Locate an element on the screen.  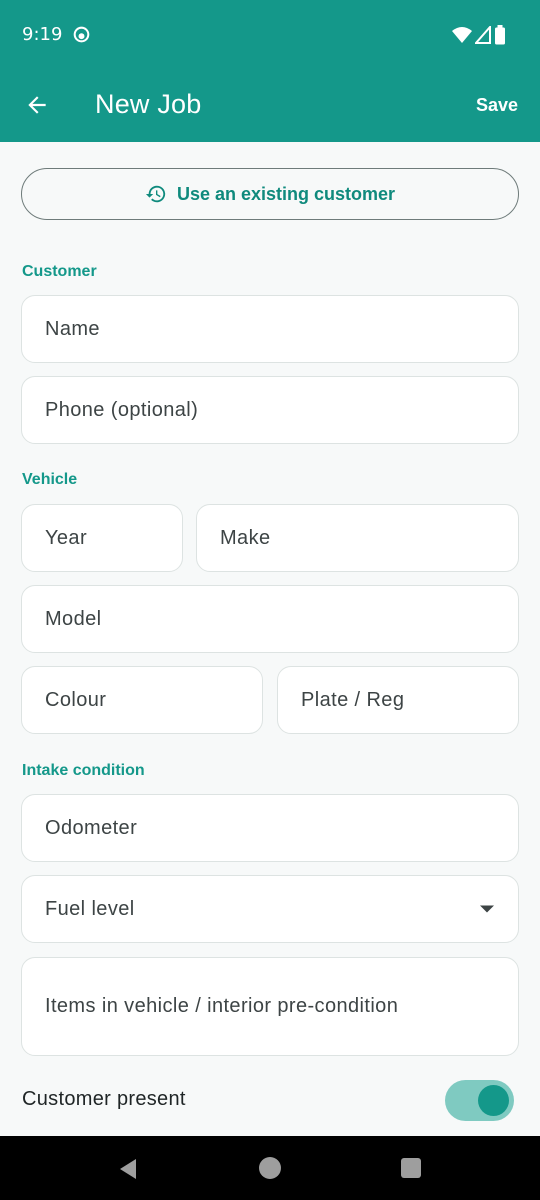
section-customer-label: Customer is located at coordinates (59, 271).